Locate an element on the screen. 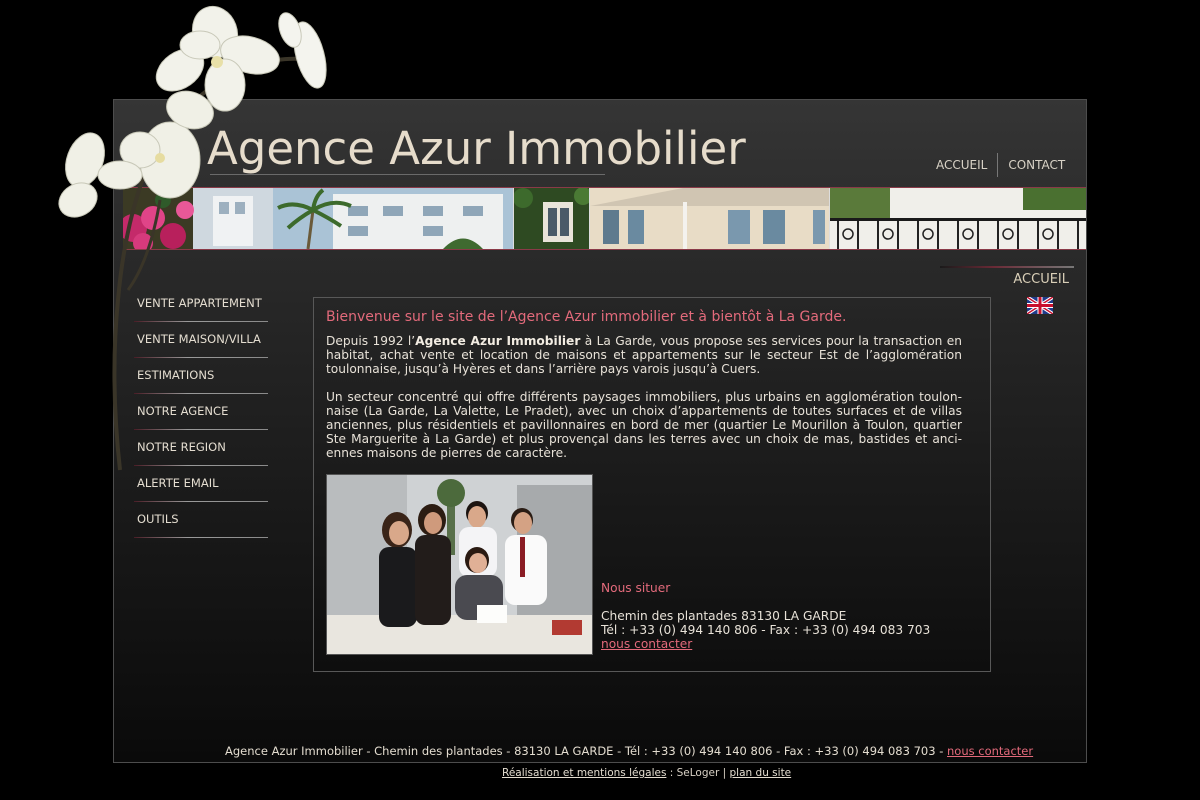 This screenshot has height=800, width=1200. sitemap-link: plan du site is located at coordinates (761, 773).